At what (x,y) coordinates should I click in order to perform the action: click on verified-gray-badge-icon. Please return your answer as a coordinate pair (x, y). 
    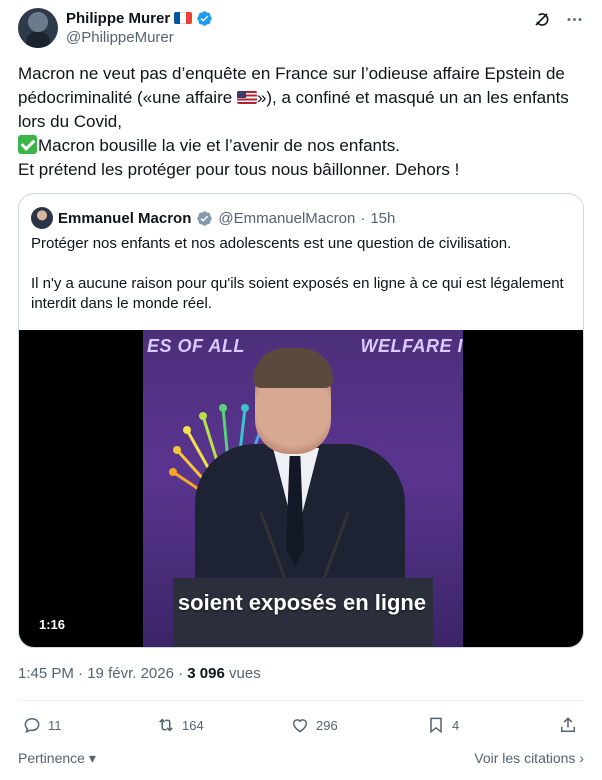
    Looking at the image, I should click on (205, 218).